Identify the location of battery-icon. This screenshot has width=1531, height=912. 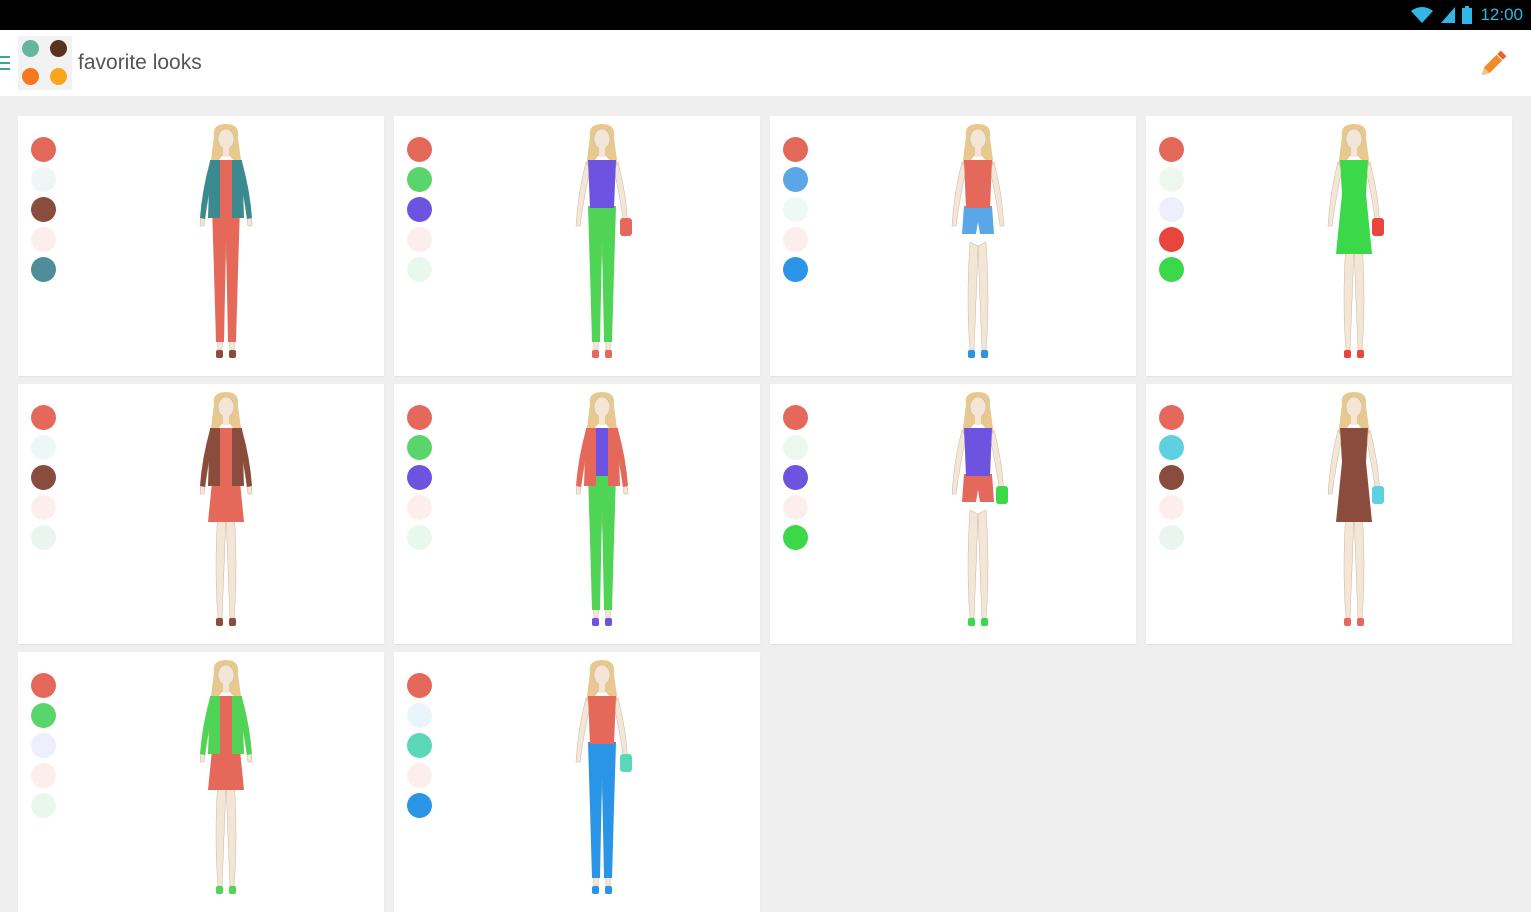
(1467, 15).